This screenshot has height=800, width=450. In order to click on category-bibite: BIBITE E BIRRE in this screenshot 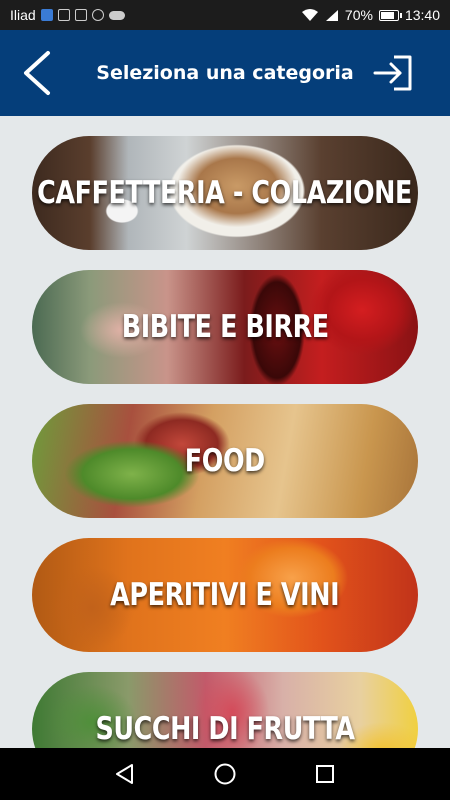, I will do `click(225, 327)`.